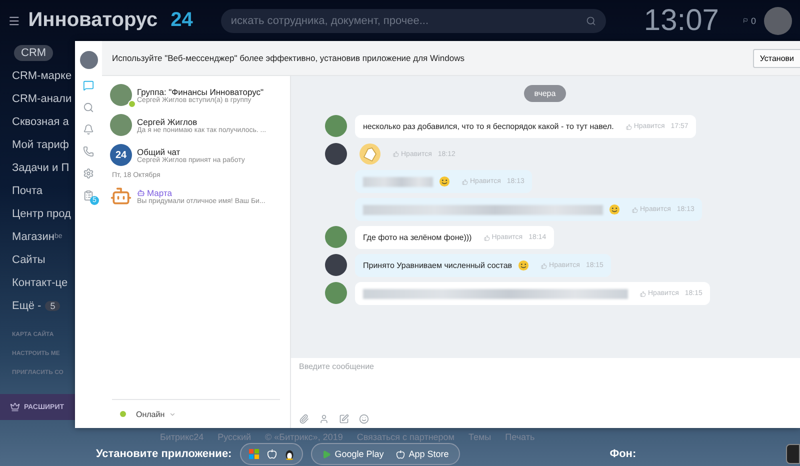 The width and height of the screenshot is (800, 466). I want to click on flag-counter: 0, so click(749, 21).